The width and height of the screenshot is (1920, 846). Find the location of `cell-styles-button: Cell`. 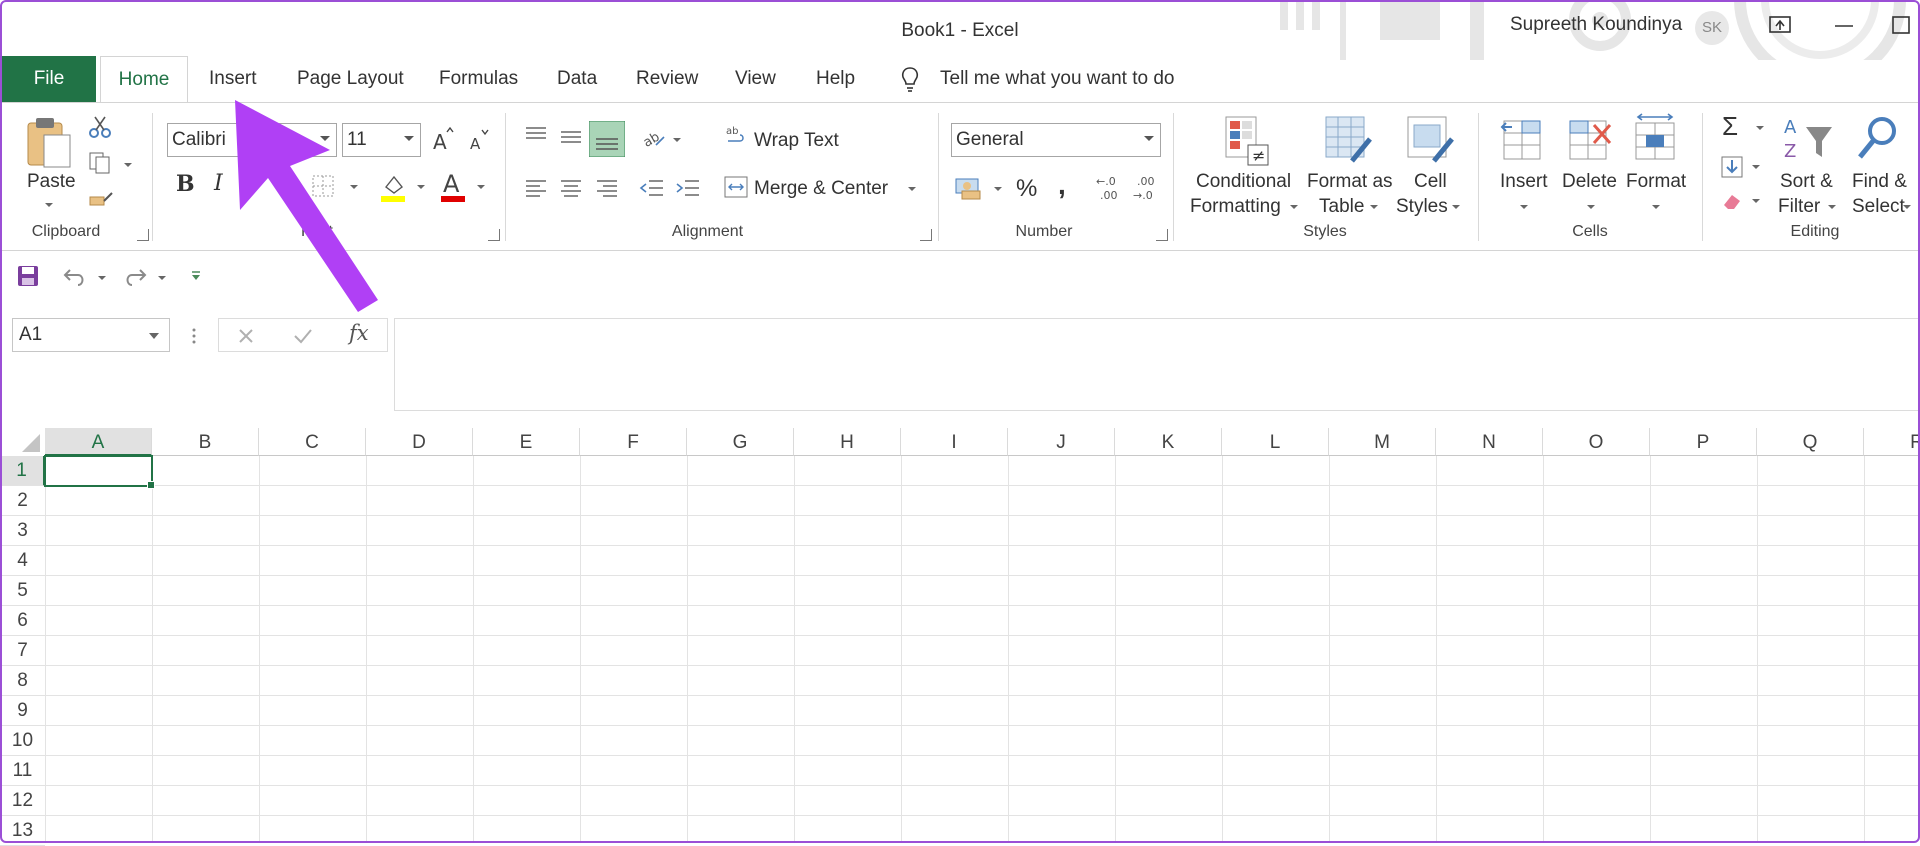

cell-styles-button: Cell is located at coordinates (1430, 182).